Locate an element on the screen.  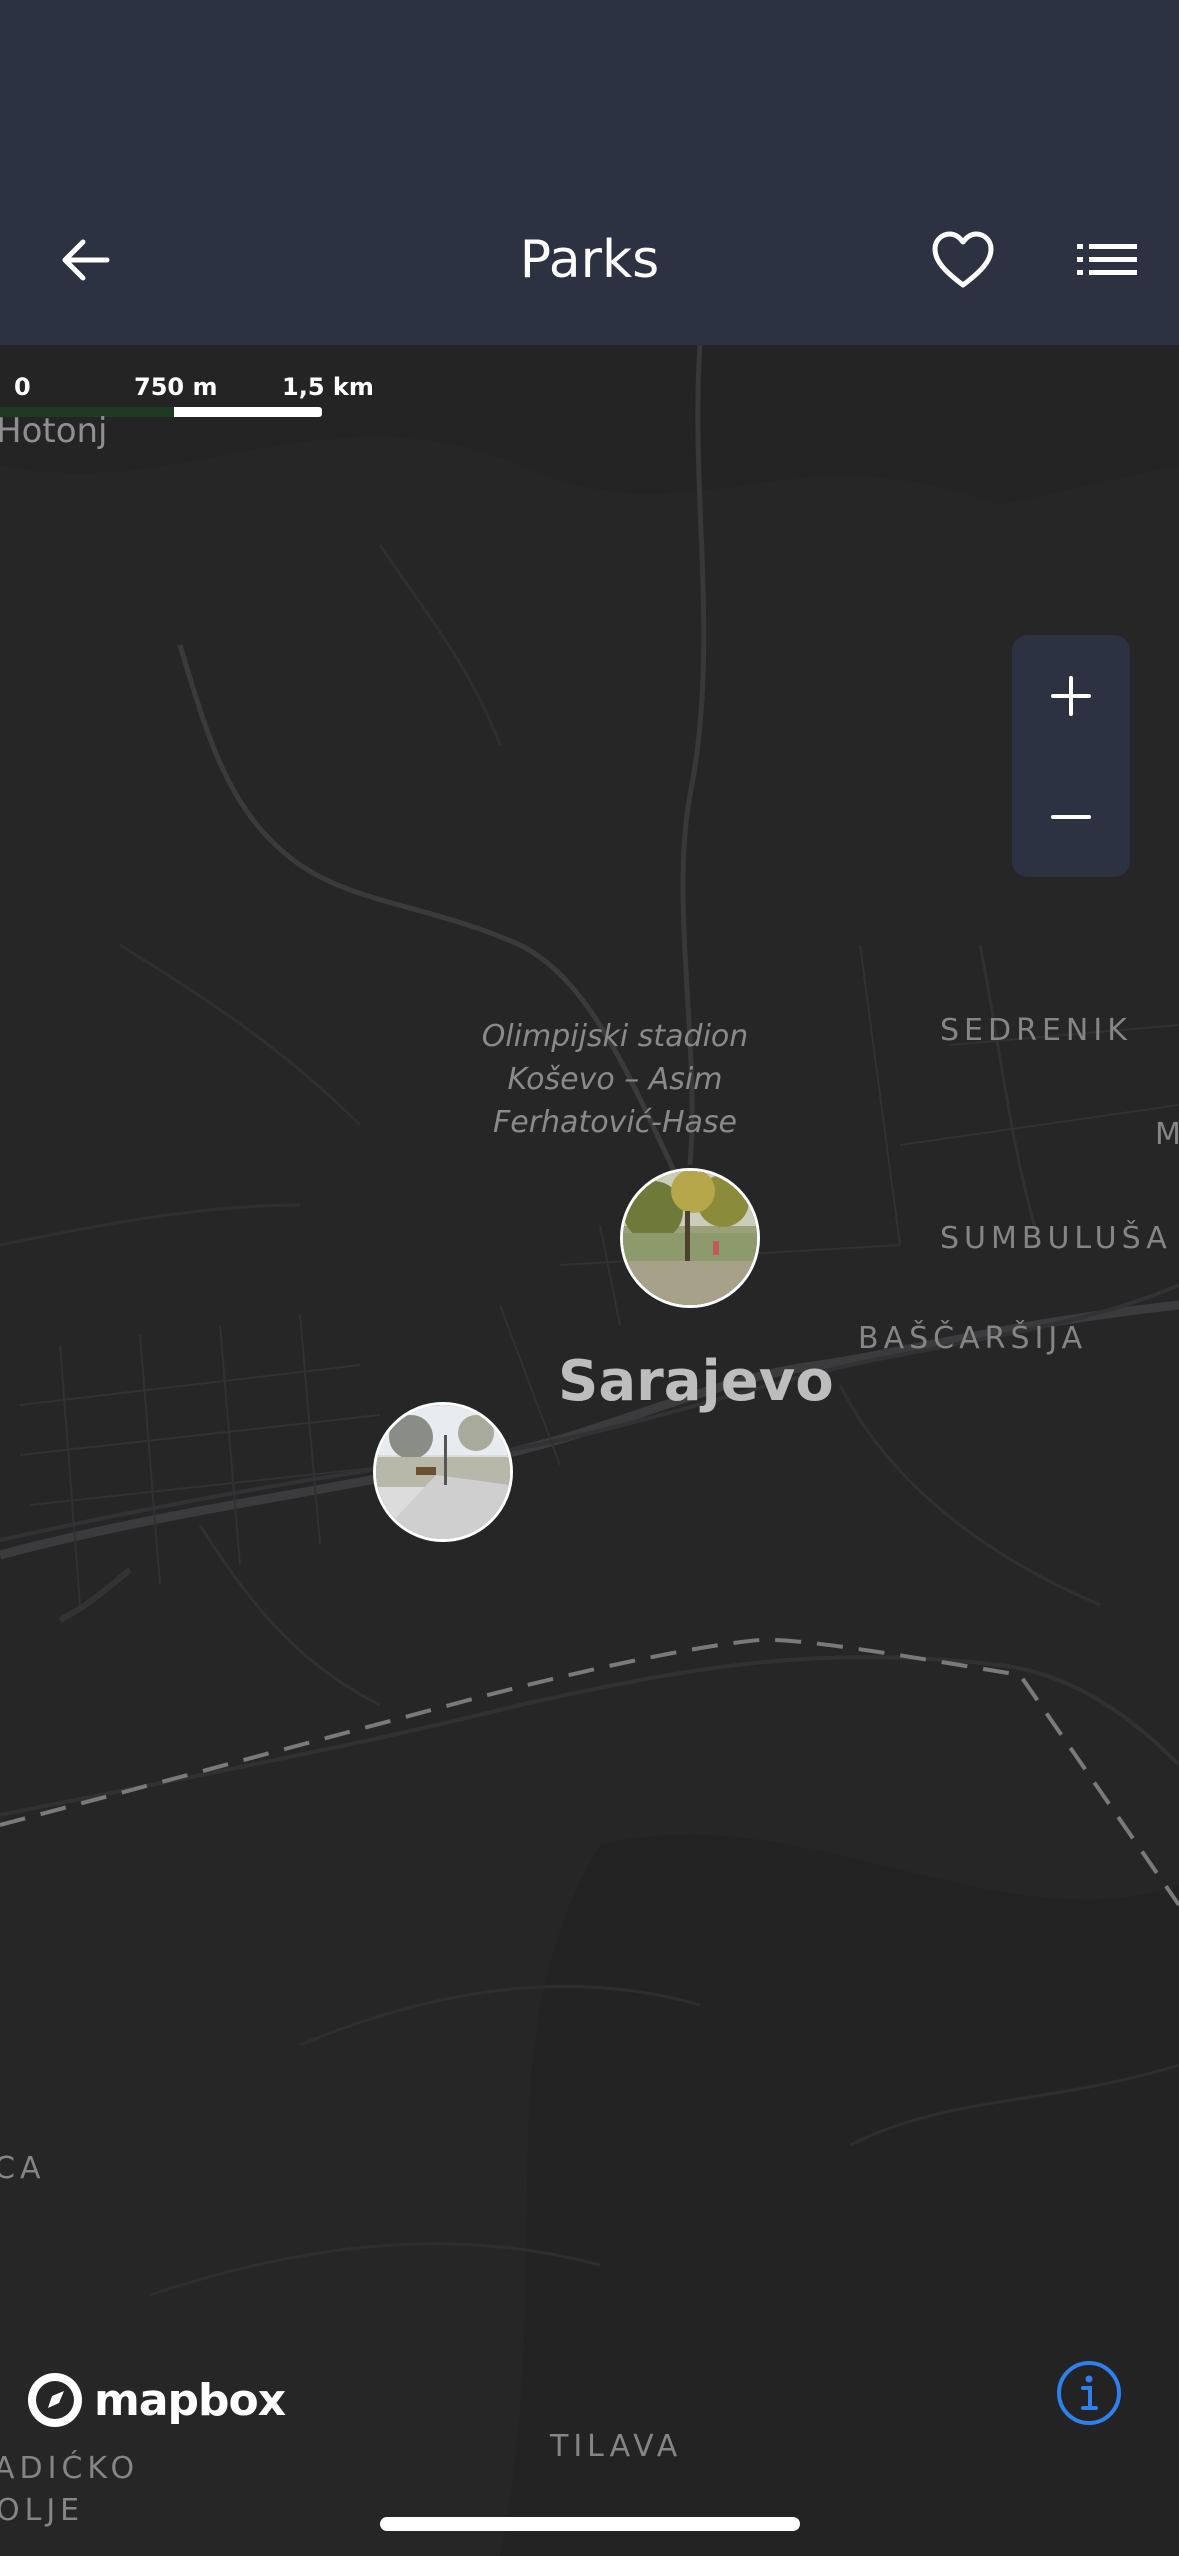
minus-icon is located at coordinates (1071, 816).